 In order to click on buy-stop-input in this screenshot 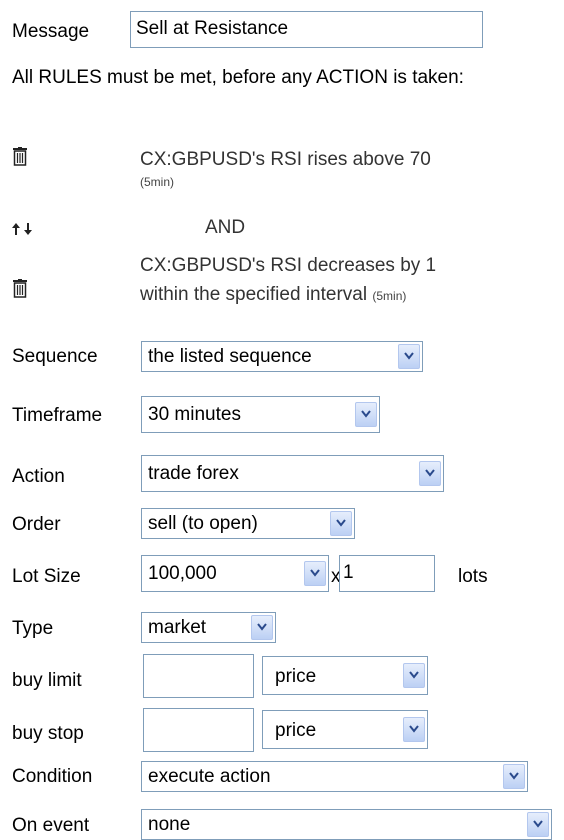, I will do `click(198, 730)`.